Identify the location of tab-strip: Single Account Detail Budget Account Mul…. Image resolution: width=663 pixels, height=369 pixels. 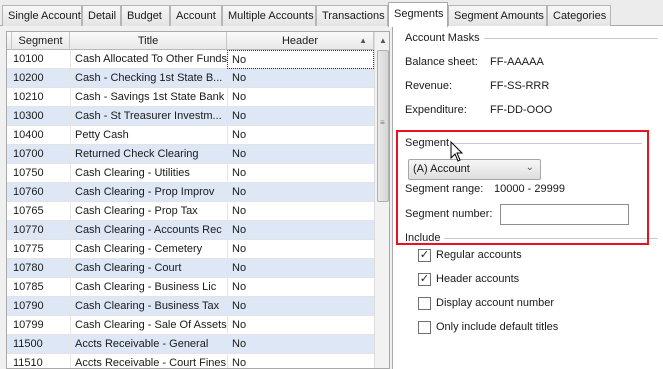
(331, 13).